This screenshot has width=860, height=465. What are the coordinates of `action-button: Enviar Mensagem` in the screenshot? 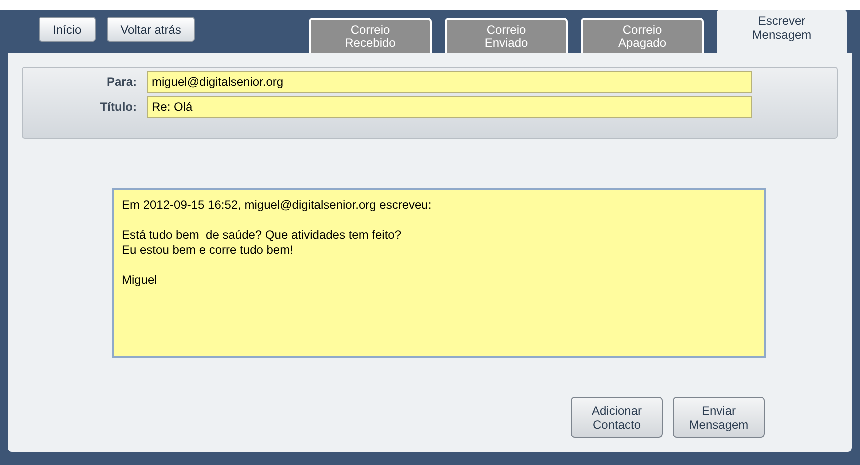 It's located at (719, 417).